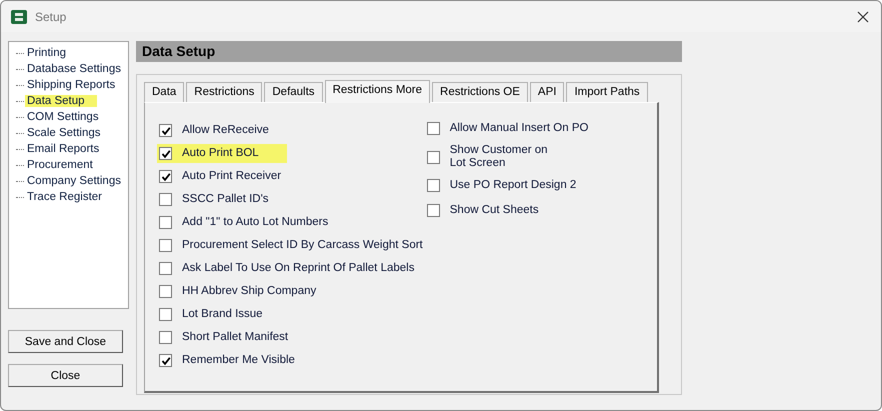  I want to click on tree-item: Trace Register, so click(64, 197).